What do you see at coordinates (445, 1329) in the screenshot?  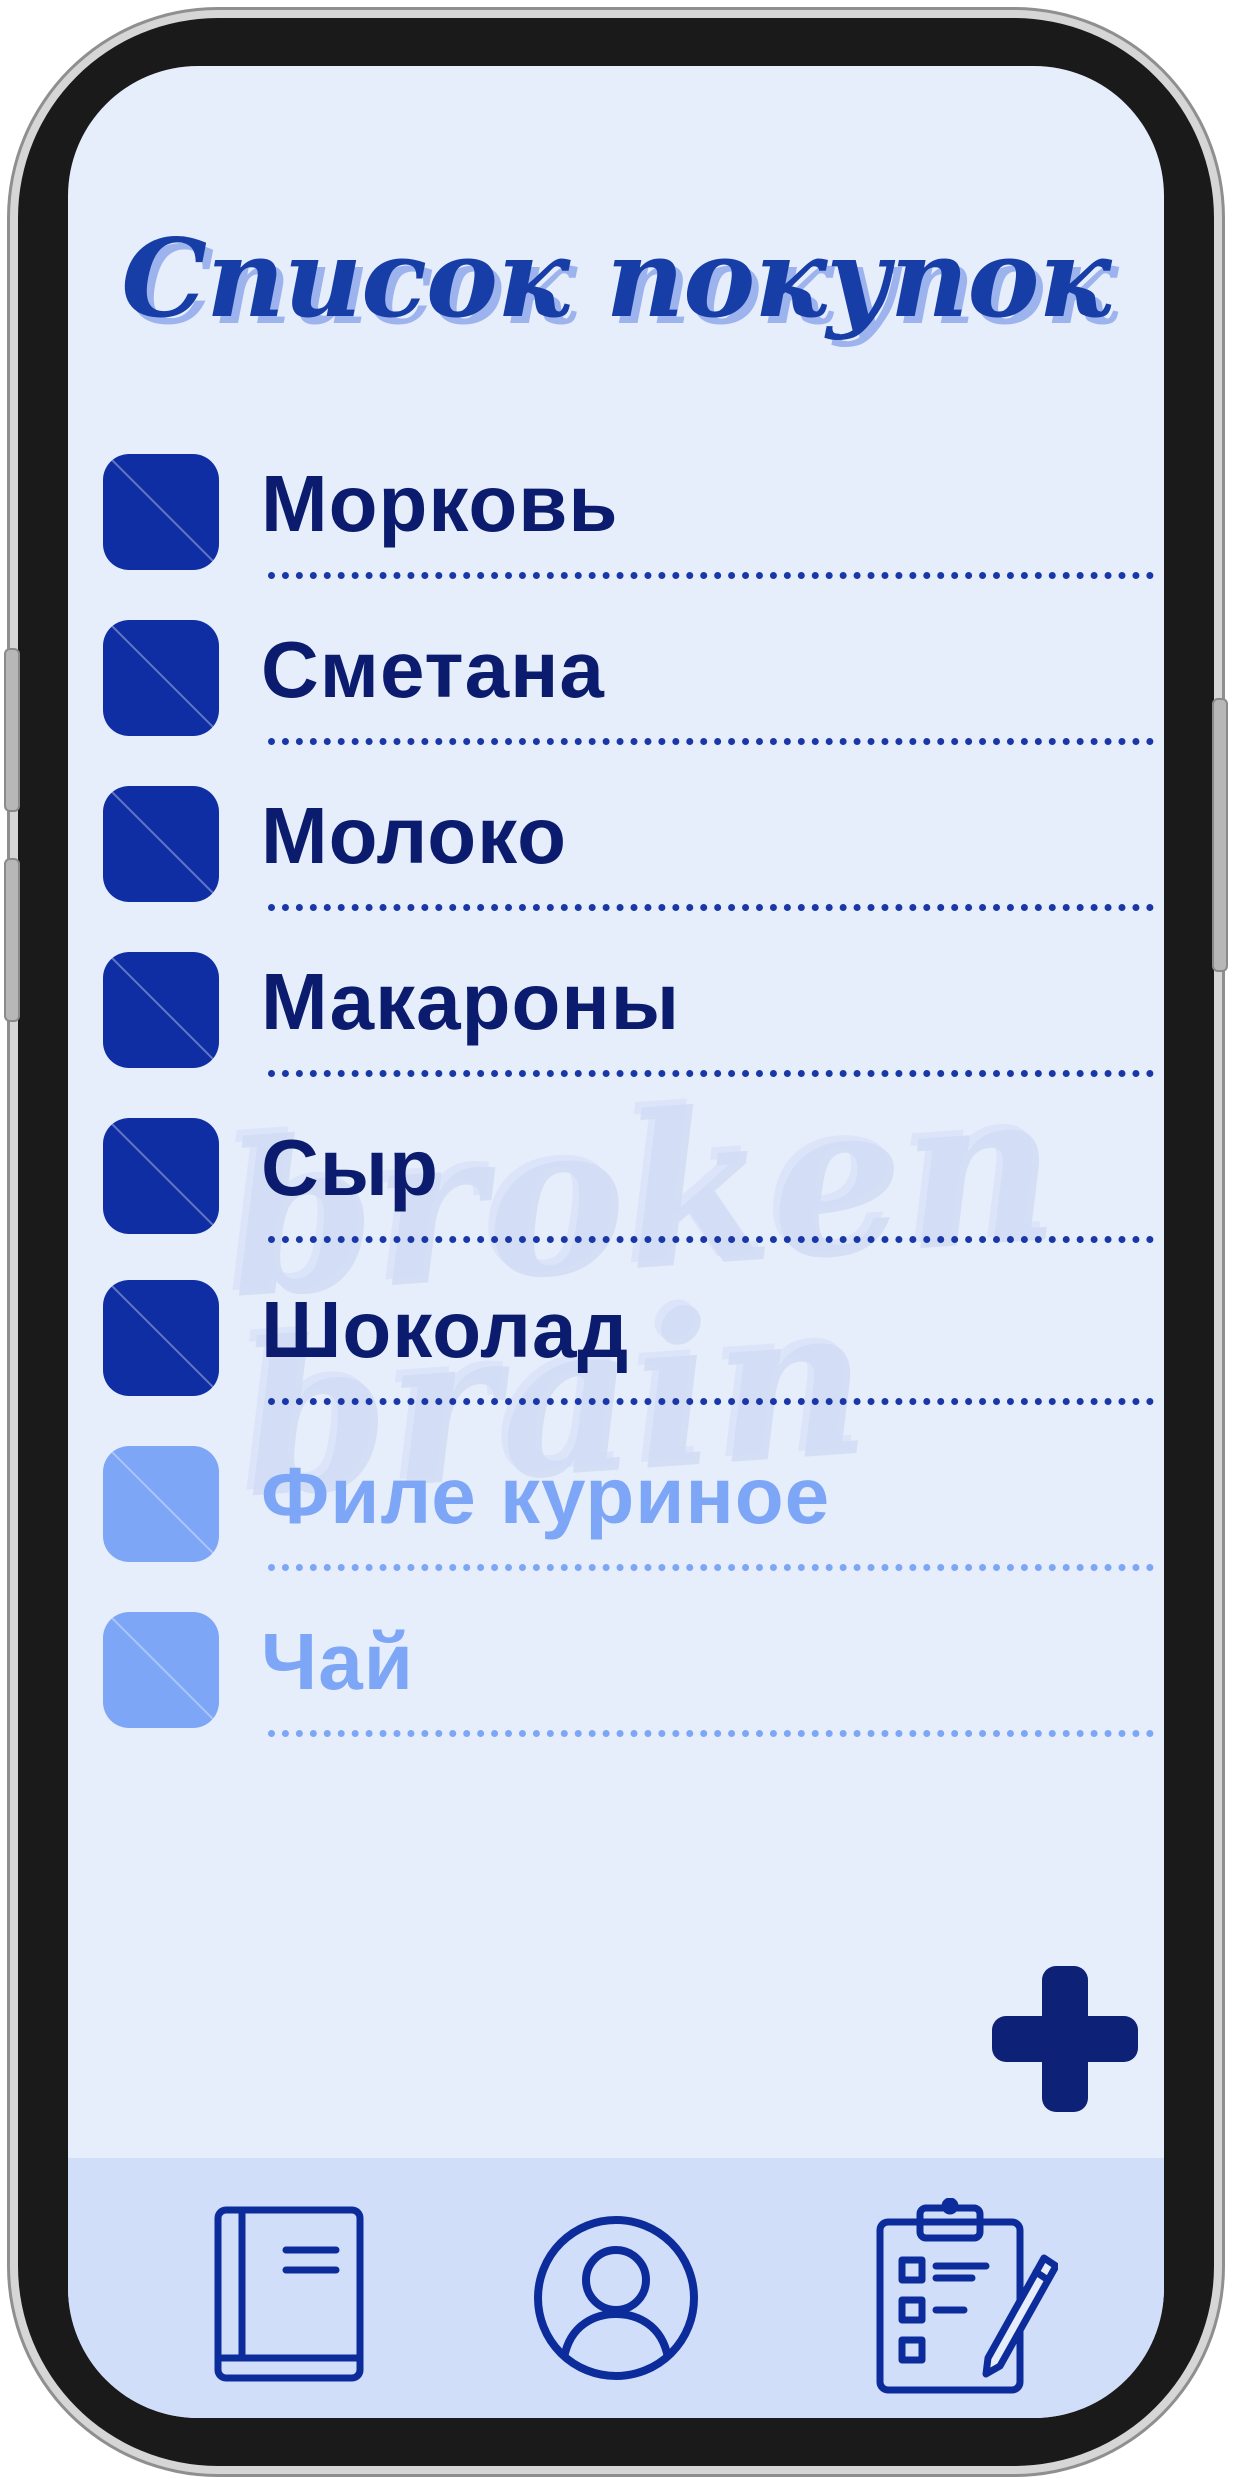 I see `item-label: Шоколад` at bounding box center [445, 1329].